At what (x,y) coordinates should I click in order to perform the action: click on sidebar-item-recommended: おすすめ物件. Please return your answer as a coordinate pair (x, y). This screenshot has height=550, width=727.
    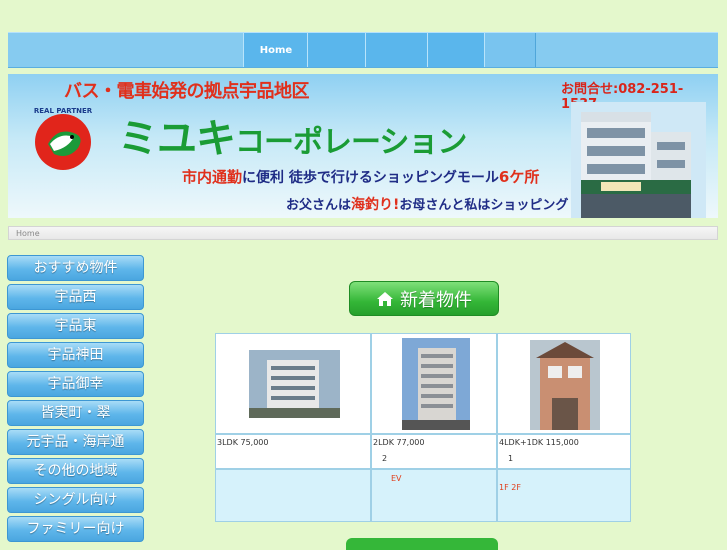
    Looking at the image, I should click on (75, 268).